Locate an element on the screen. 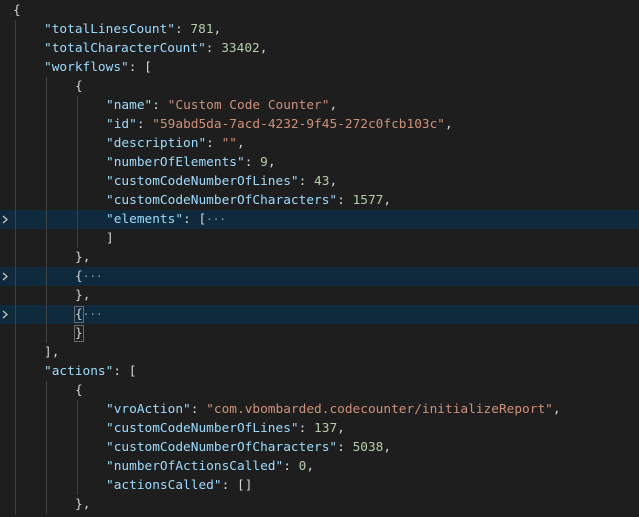  json-number: 781 is located at coordinates (202, 29).